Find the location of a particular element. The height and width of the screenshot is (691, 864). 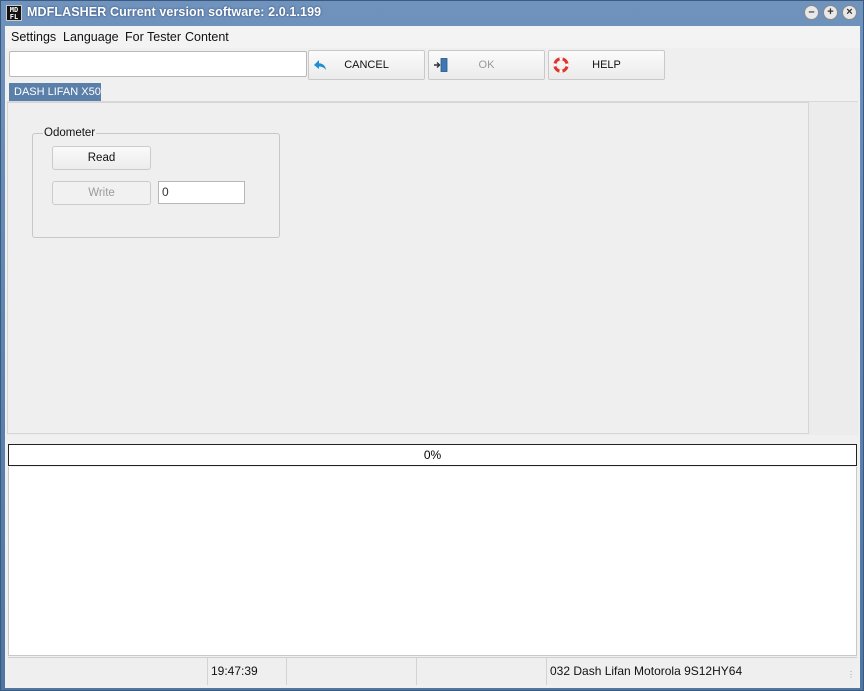

menu-for-tester: For Tester is located at coordinates (153, 37).